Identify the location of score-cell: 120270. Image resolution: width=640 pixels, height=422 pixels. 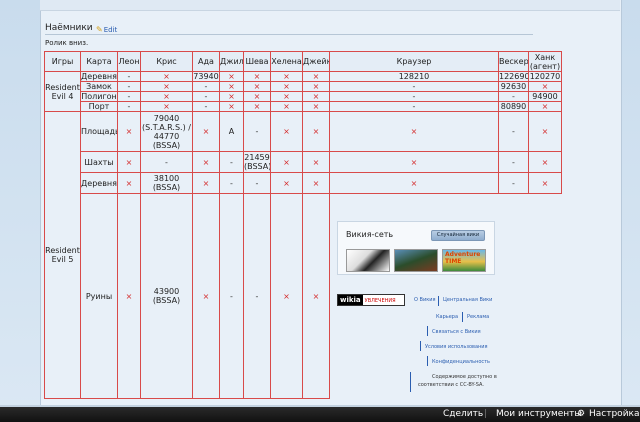
(545, 76).